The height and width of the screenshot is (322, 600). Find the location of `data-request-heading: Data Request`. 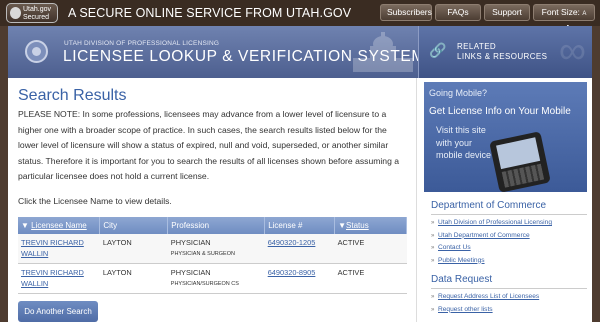

data-request-heading: Data Request is located at coordinates (462, 279).